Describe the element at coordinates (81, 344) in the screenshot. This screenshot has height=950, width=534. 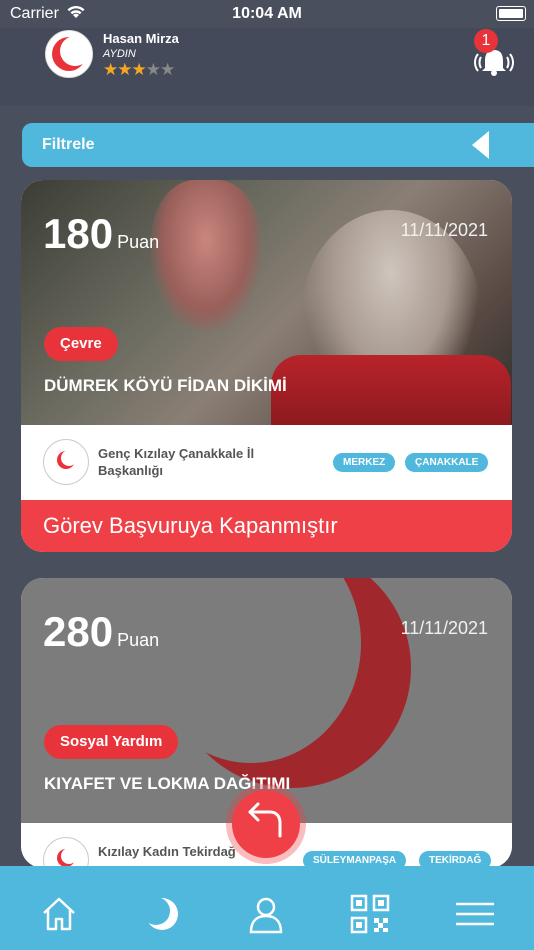
I see `category-tag: Çevre` at that location.